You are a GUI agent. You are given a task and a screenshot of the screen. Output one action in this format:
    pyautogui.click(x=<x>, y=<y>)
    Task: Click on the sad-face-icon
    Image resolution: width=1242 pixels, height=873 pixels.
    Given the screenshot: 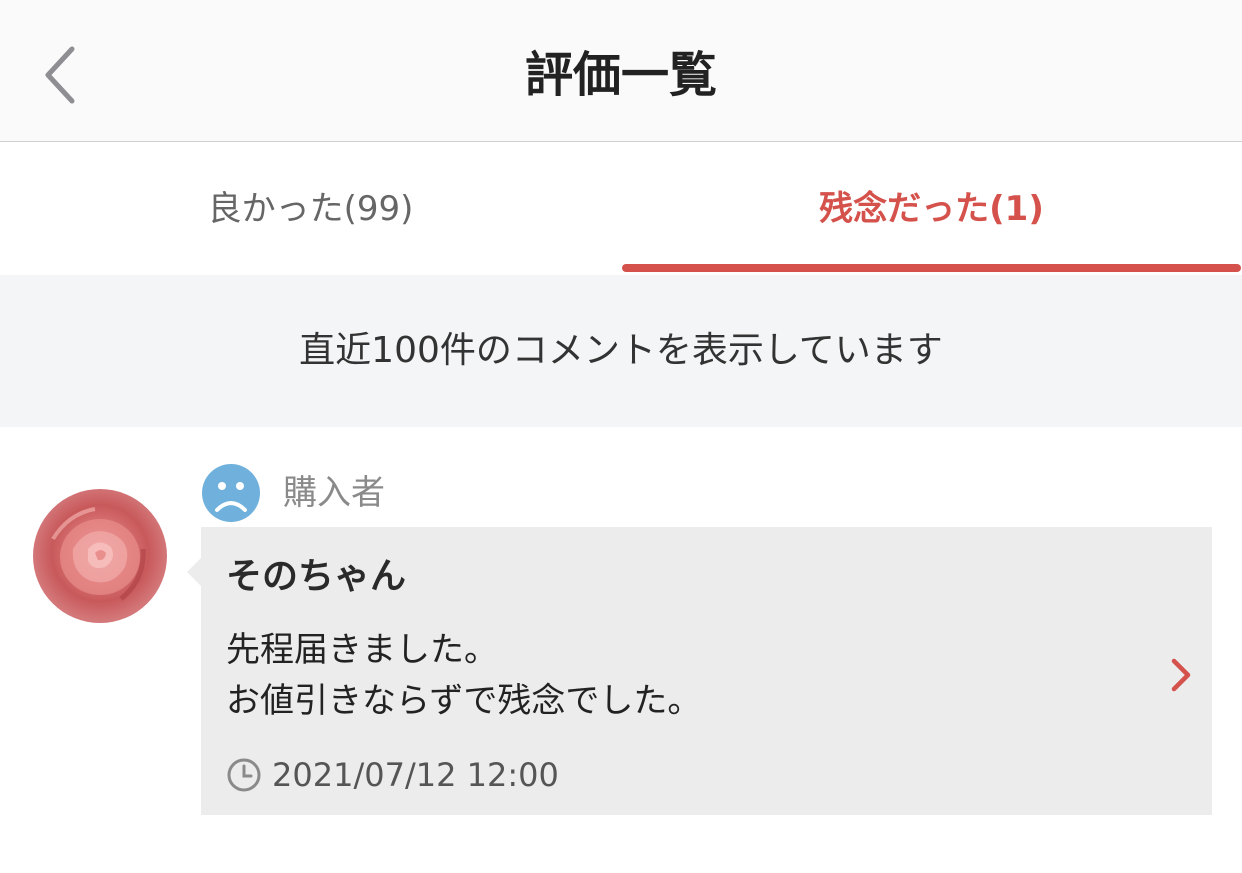 What is the action you would take?
    pyautogui.click(x=231, y=493)
    